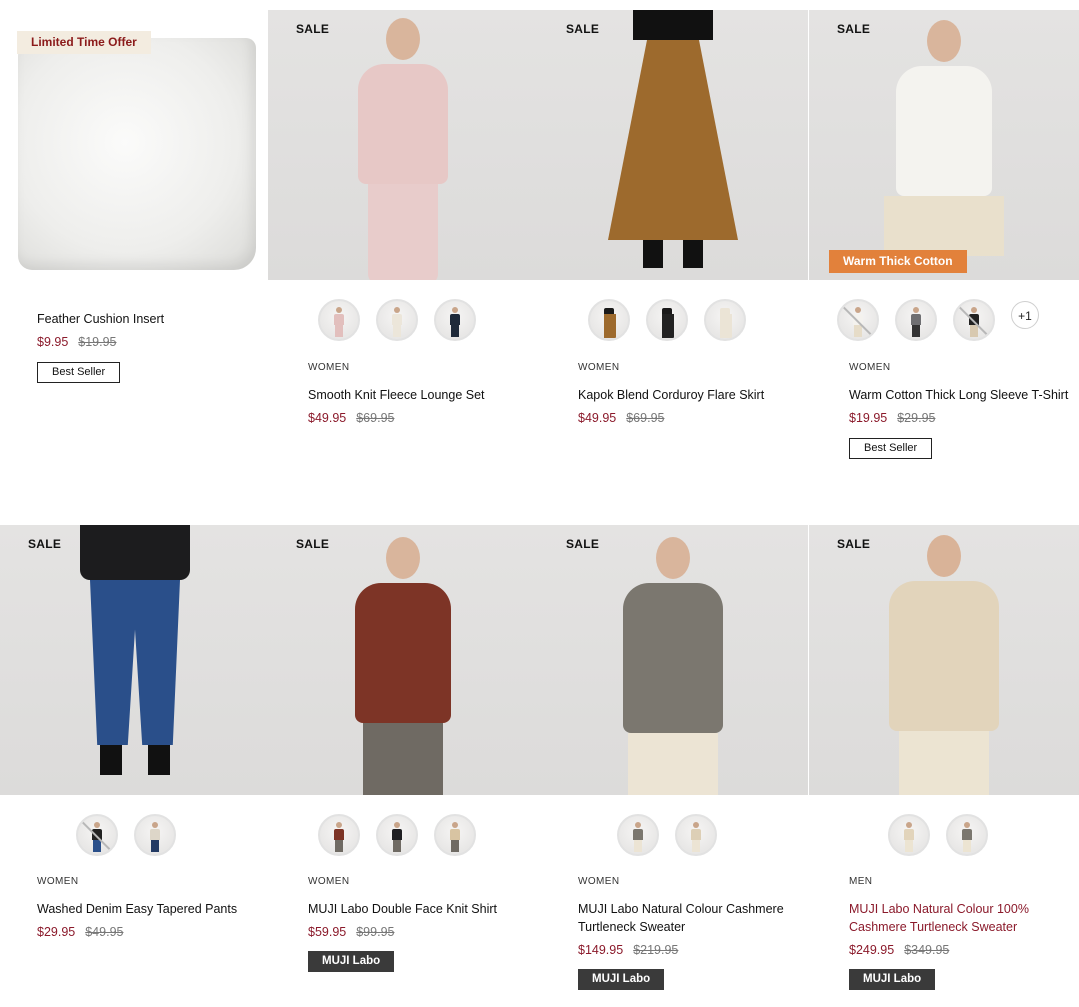 The image size is (1079, 1007). What do you see at coordinates (455, 320) in the screenshot?
I see `swatch-navy` at bounding box center [455, 320].